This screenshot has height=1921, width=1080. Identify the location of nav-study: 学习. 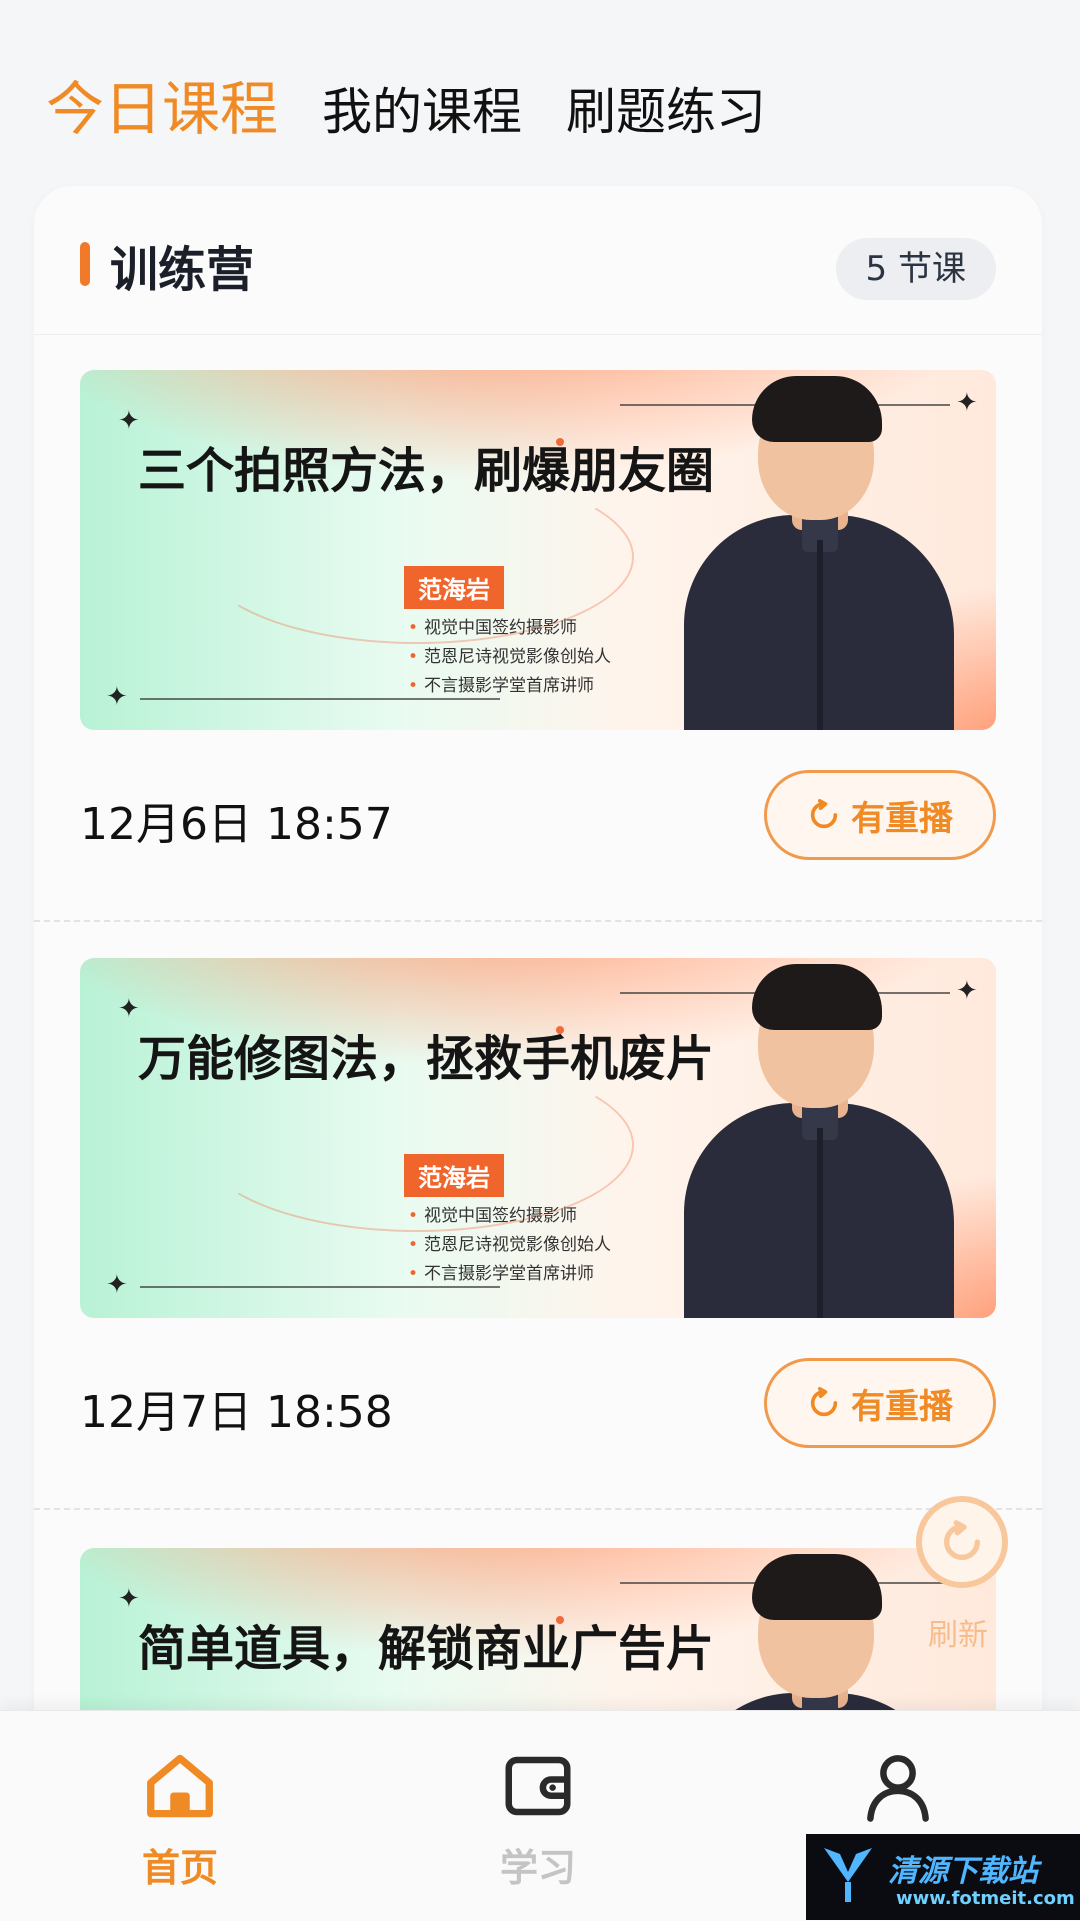
(538, 1819).